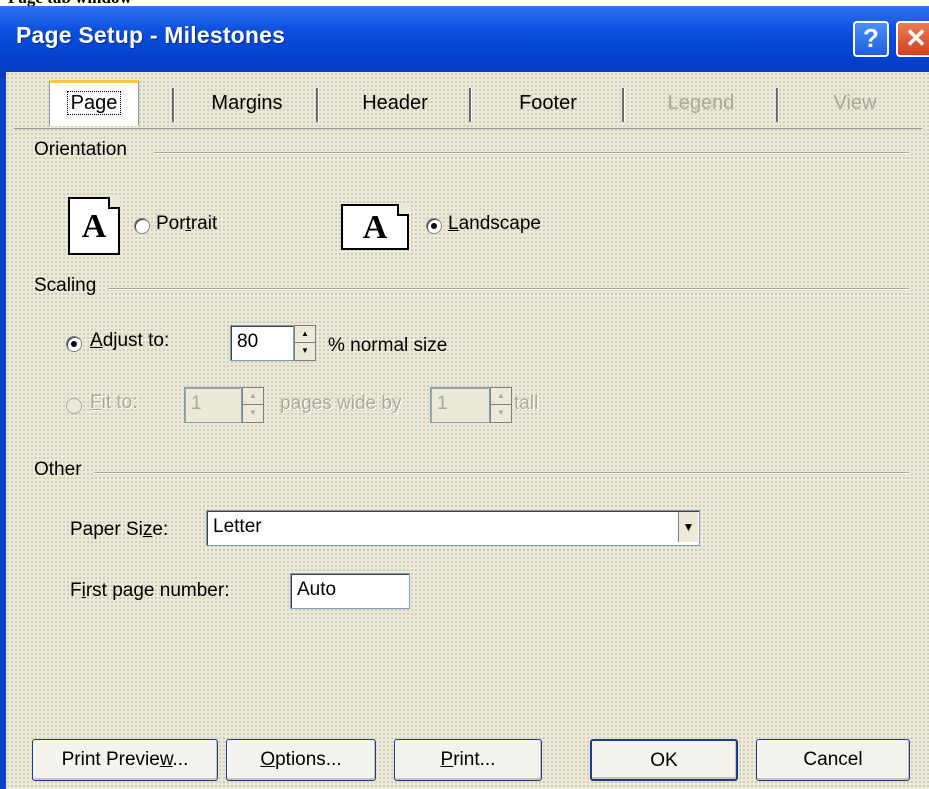 The width and height of the screenshot is (929, 789). What do you see at coordinates (664, 760) in the screenshot?
I see `ok-button: OK` at bounding box center [664, 760].